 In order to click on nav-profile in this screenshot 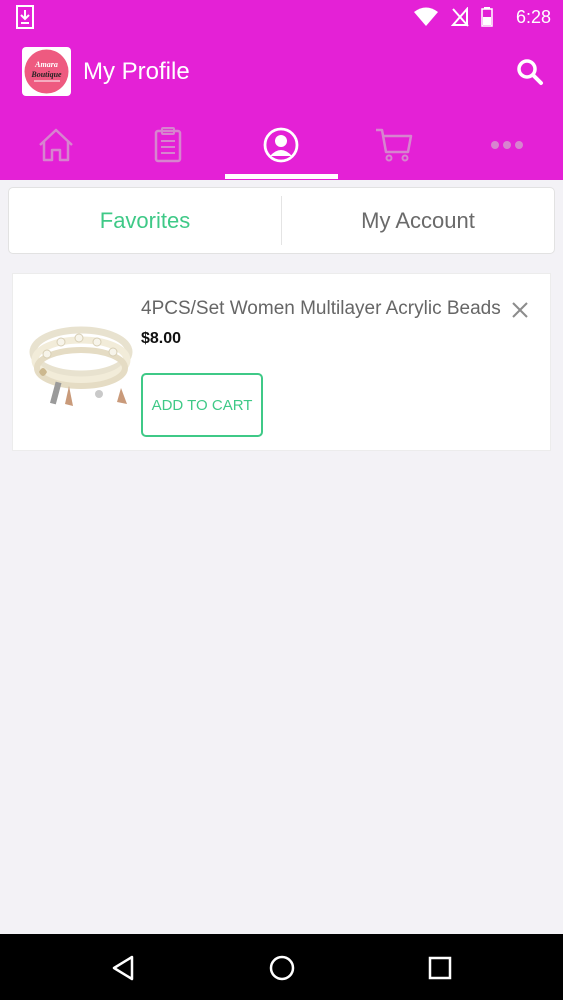, I will do `click(281, 149)`.